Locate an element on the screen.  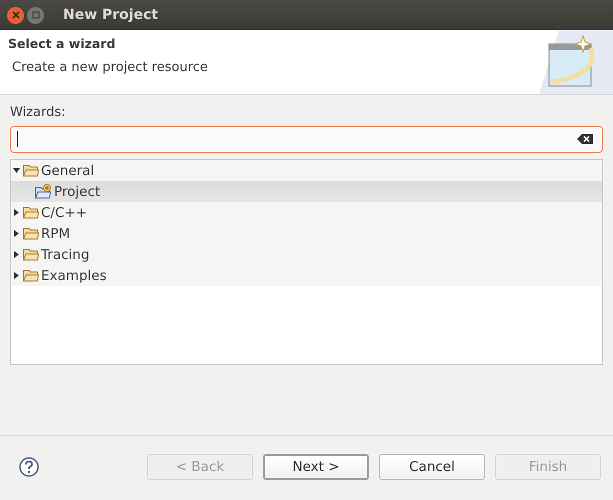
clear-icon is located at coordinates (585, 139).